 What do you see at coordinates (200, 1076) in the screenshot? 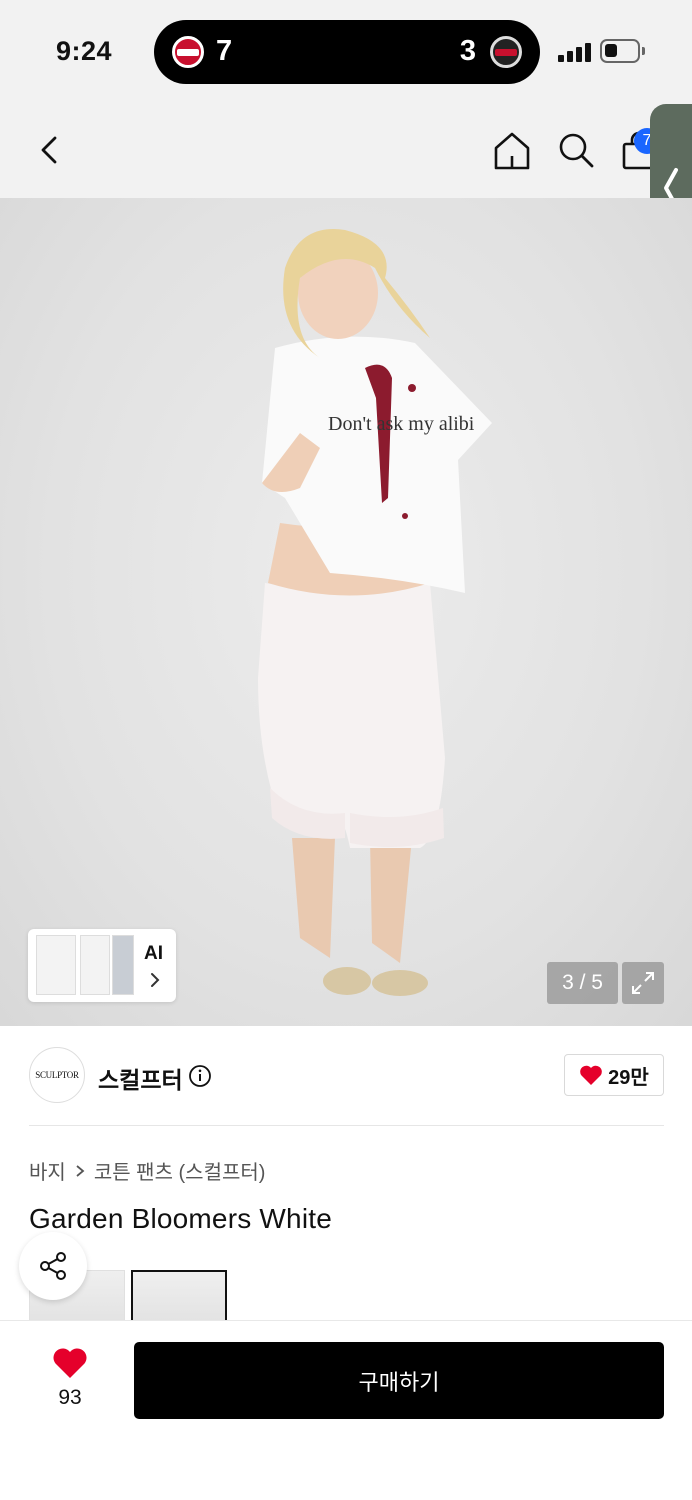
I see `info-icon` at bounding box center [200, 1076].